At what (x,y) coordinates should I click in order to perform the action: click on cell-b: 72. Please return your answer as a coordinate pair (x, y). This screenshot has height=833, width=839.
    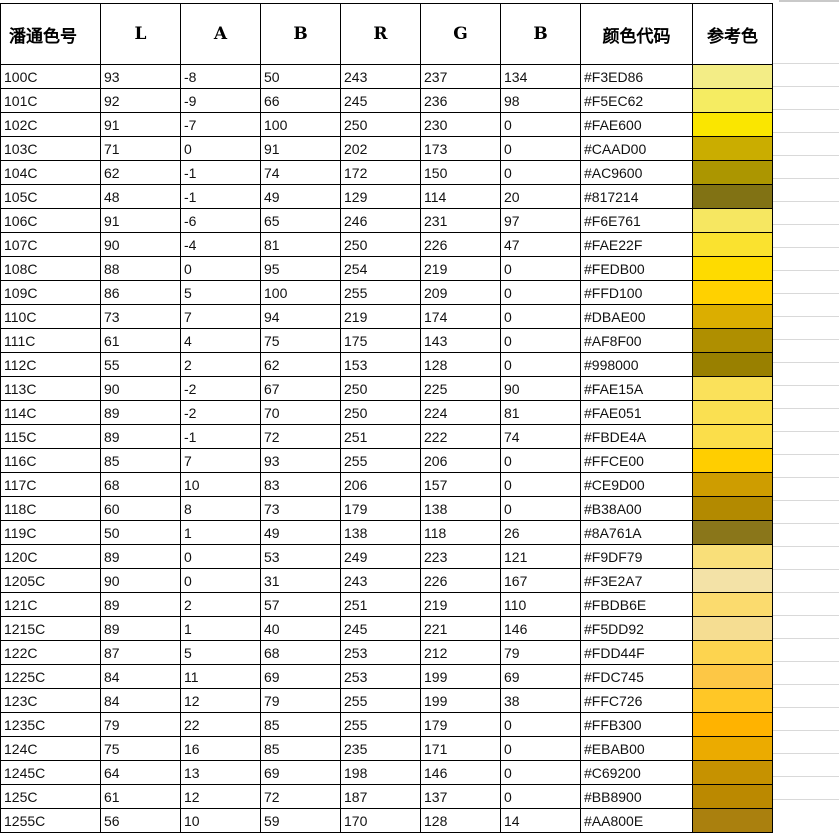
    Looking at the image, I should click on (300, 436).